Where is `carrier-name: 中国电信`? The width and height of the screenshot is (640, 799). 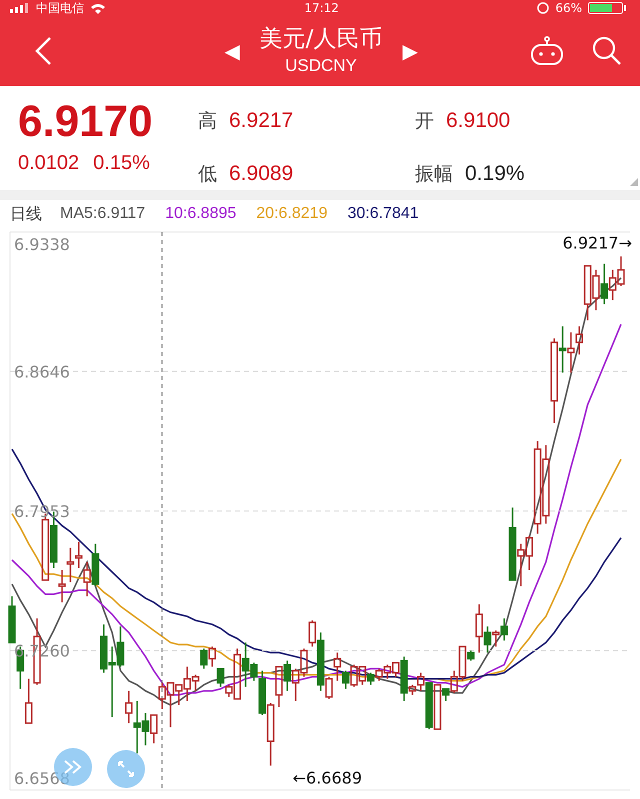 carrier-name: 中国电信 is located at coordinates (60, 8).